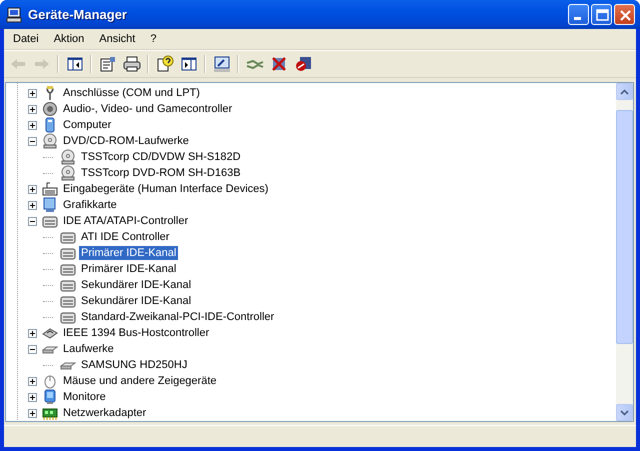 This screenshot has height=451, width=640. Describe the element at coordinates (26, 39) in the screenshot. I see `menu-item: Datei` at that location.